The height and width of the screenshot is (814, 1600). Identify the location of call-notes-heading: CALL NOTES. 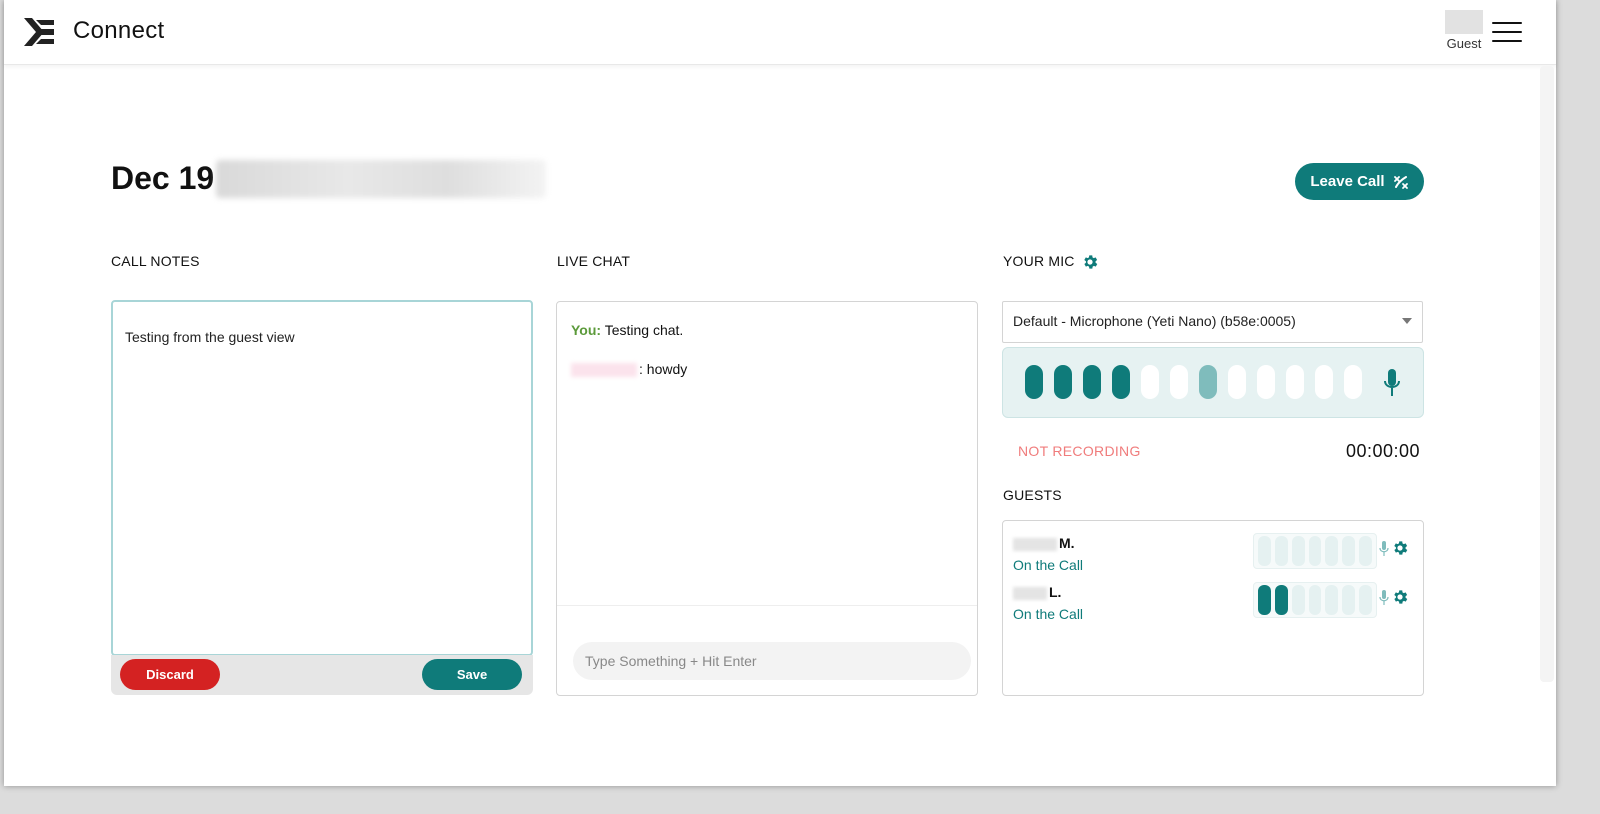
(155, 261).